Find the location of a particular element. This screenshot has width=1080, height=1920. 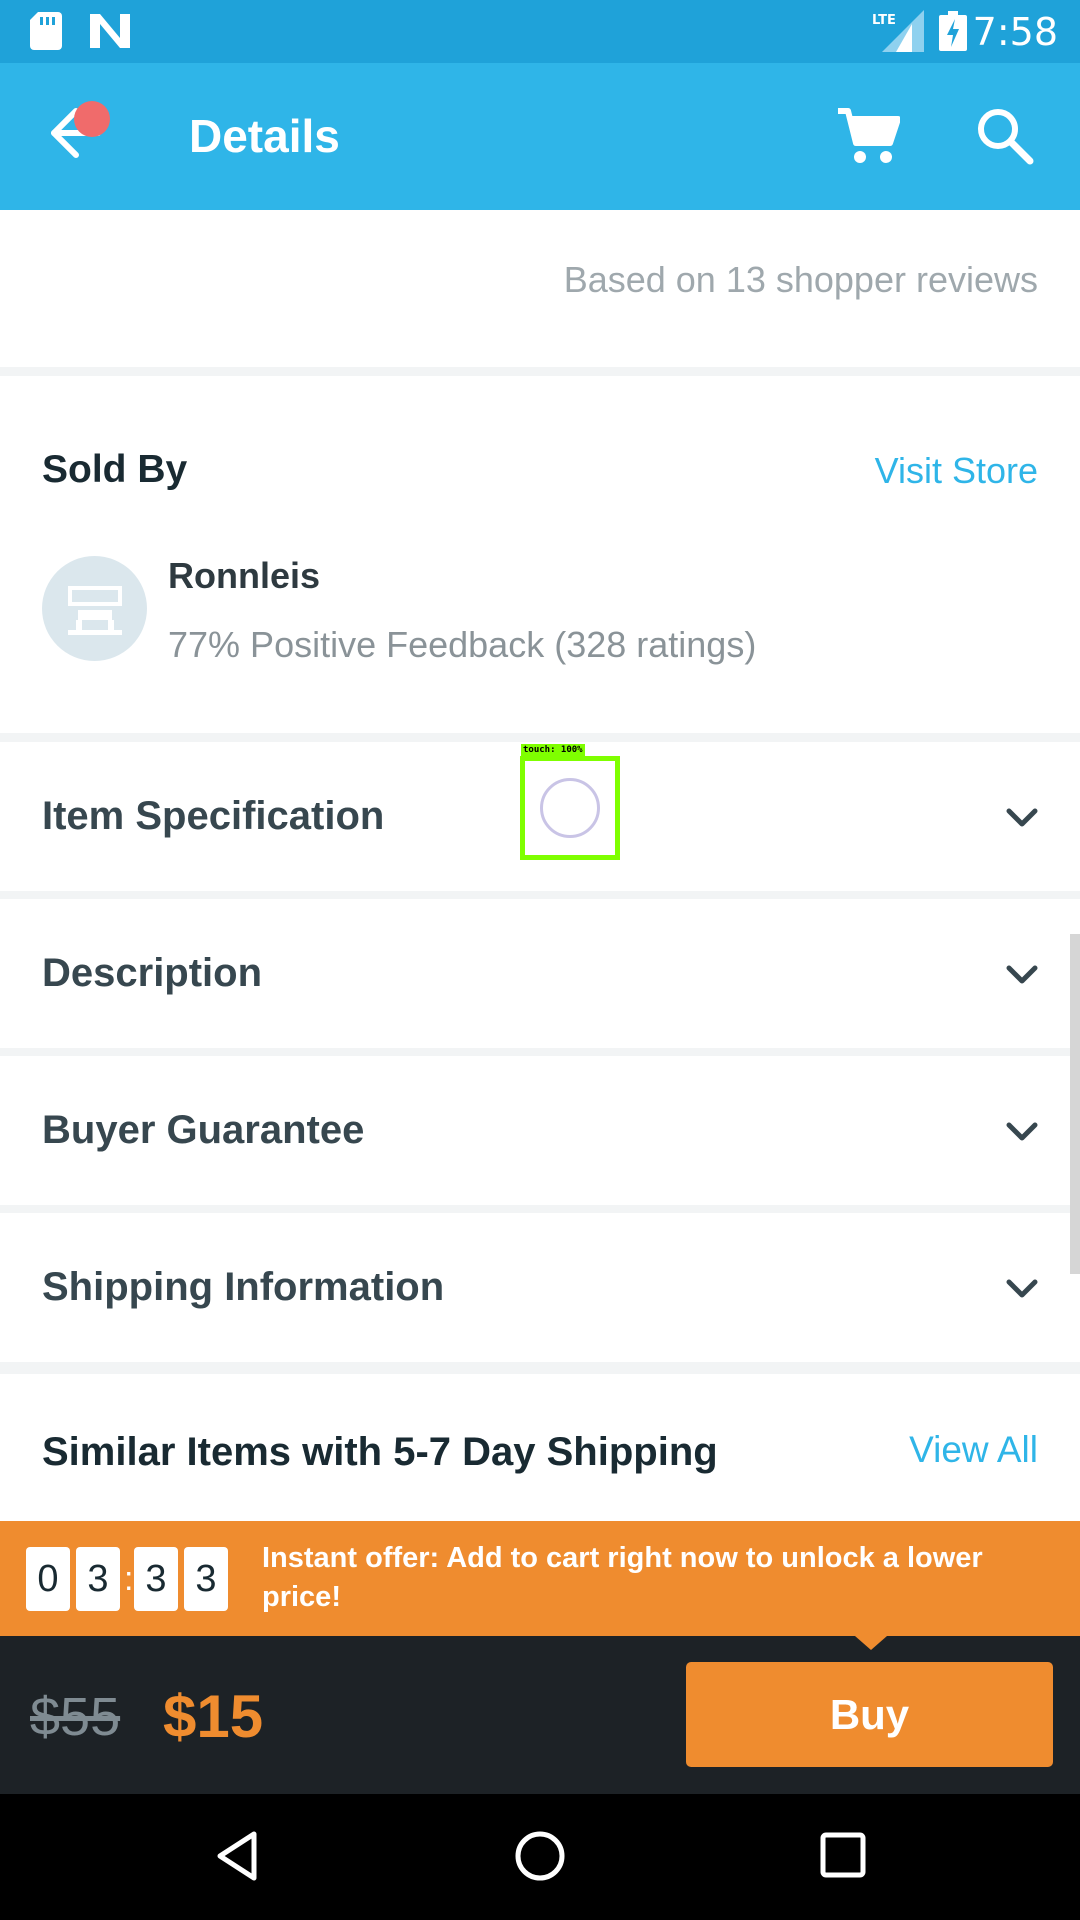

accordion-label: Buyer Guarantee is located at coordinates (203, 1130).